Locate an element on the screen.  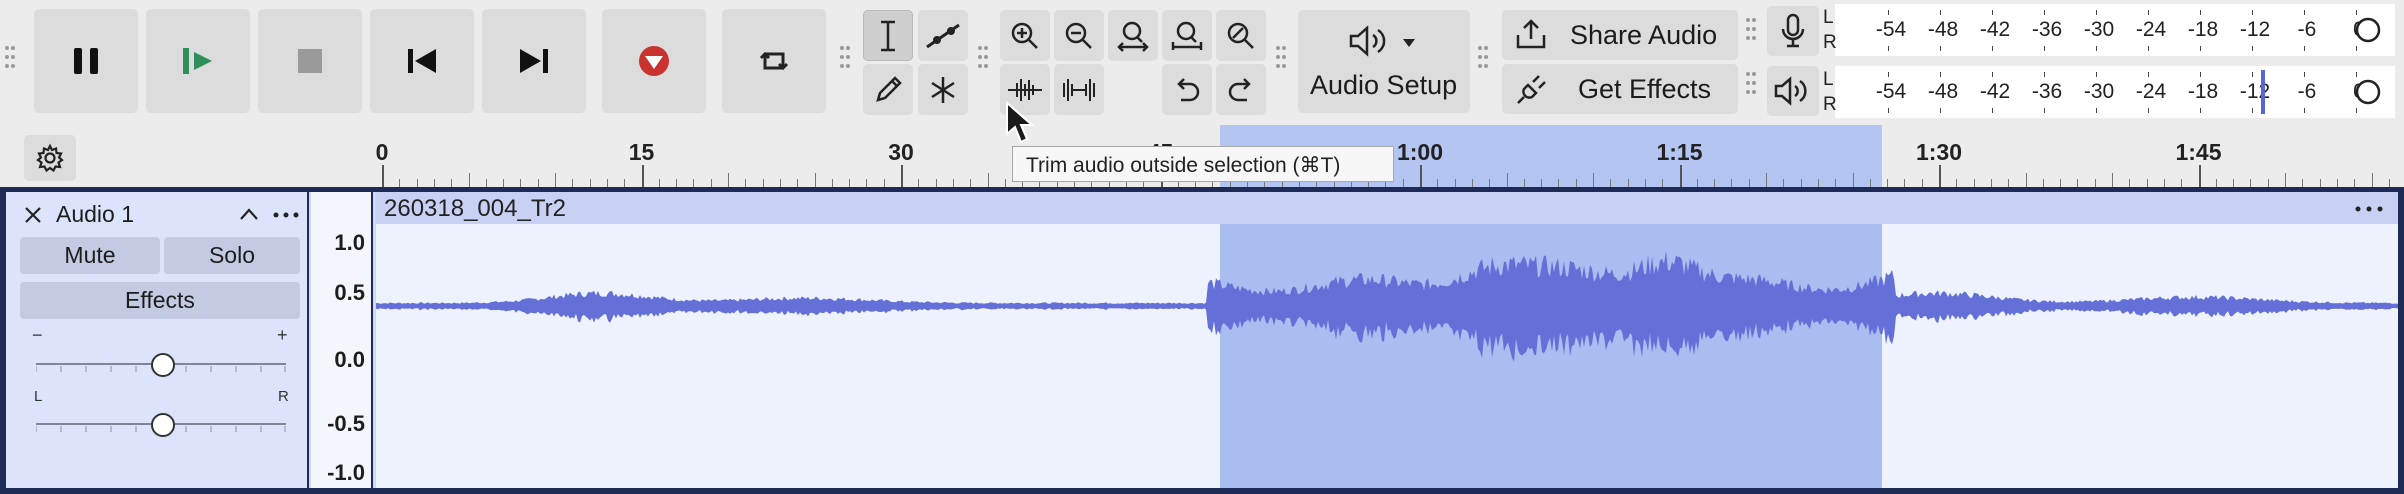
record-button is located at coordinates (654, 61).